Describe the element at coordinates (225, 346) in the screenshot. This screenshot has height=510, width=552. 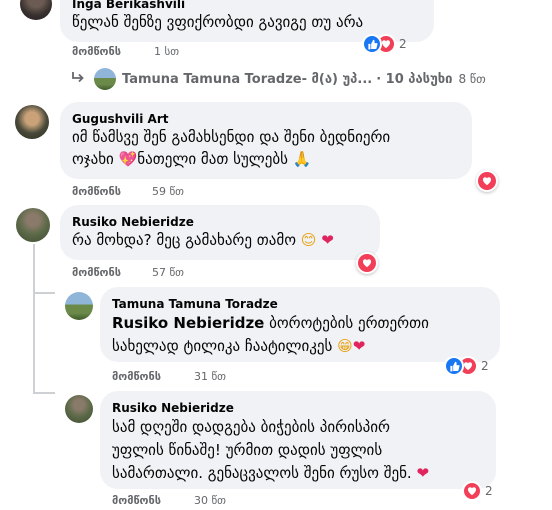
I see `comment-text-fragment: სახელად ტილიკა ჩაატილიკეს` at that location.